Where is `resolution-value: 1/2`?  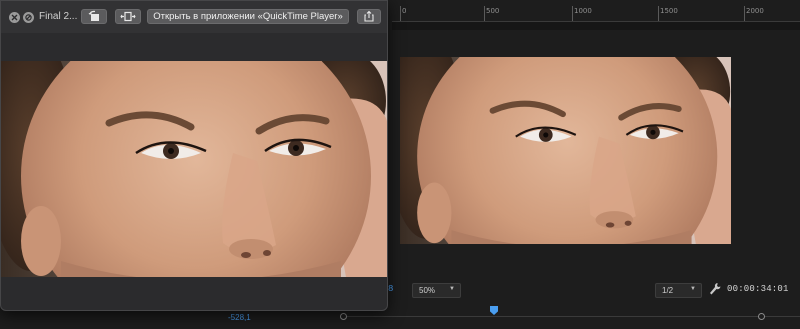 resolution-value: 1/2 is located at coordinates (668, 290).